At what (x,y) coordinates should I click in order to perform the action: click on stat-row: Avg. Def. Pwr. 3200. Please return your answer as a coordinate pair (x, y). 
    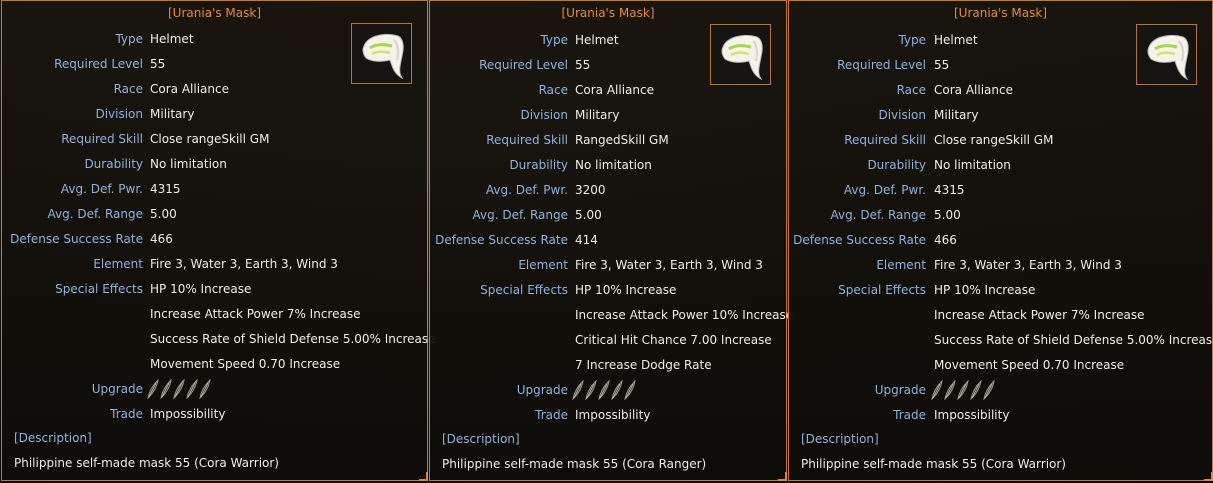
    Looking at the image, I should click on (609, 190).